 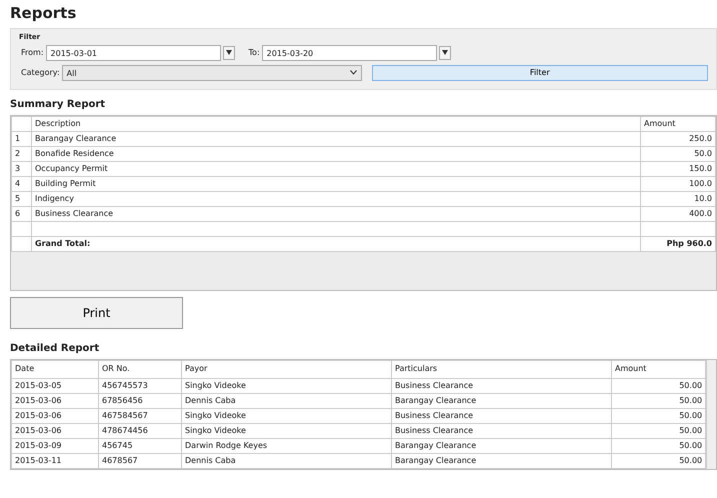 What do you see at coordinates (678, 243) in the screenshot?
I see `total-value: Php 960.0` at bounding box center [678, 243].